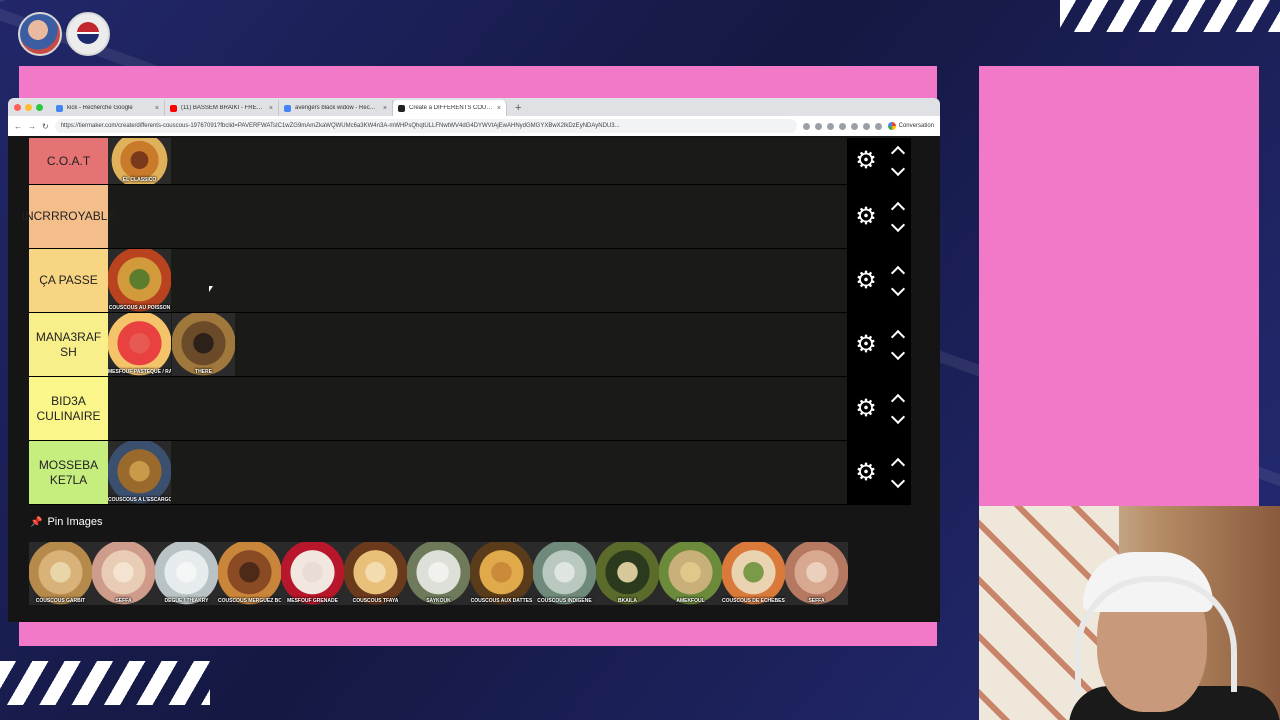  I want to click on tier-drop-zone: COUSCOUS AU POISSON, so click(477, 280).